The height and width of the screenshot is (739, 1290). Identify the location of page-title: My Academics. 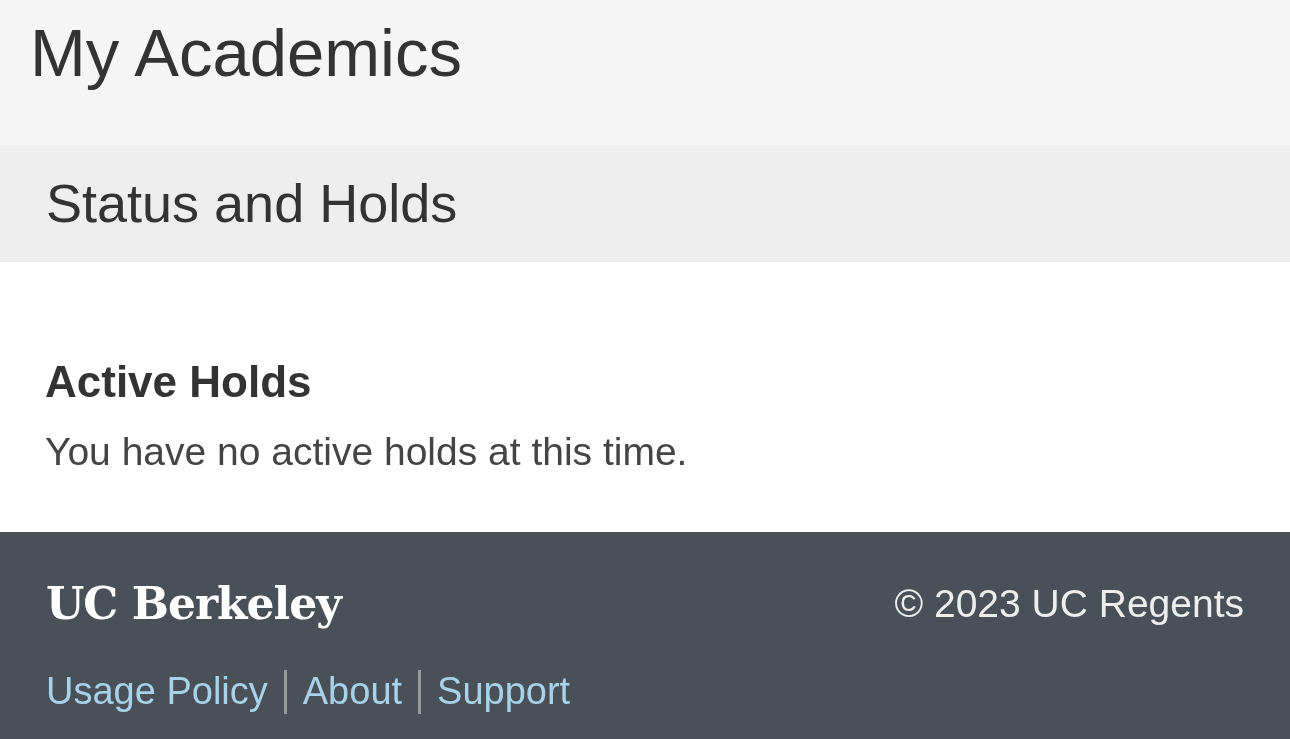
(246, 53).